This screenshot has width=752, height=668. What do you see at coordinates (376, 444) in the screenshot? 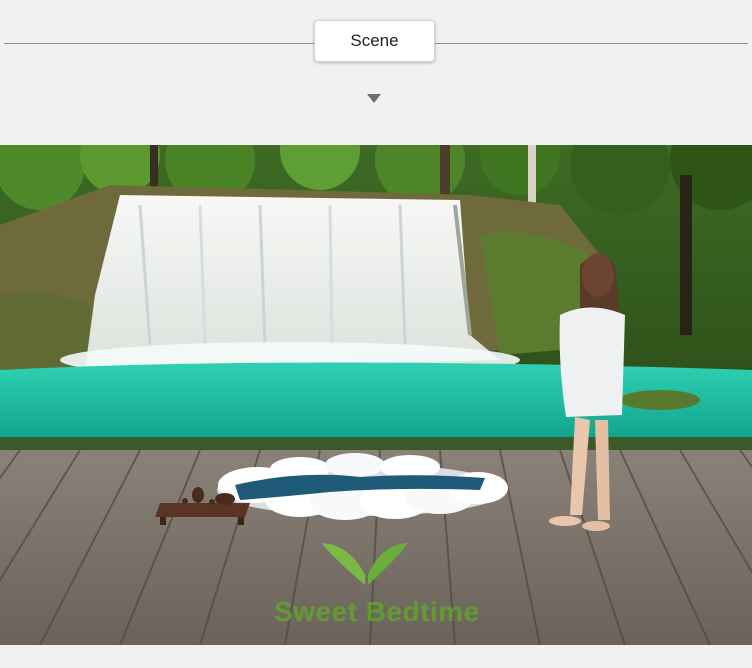
I see `shoreline-plants` at bounding box center [376, 444].